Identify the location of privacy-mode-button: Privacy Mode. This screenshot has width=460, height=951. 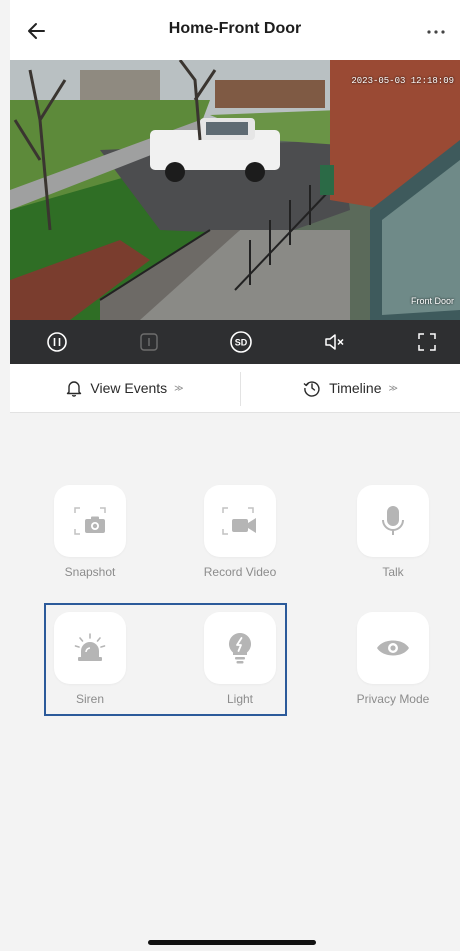
(393, 659).